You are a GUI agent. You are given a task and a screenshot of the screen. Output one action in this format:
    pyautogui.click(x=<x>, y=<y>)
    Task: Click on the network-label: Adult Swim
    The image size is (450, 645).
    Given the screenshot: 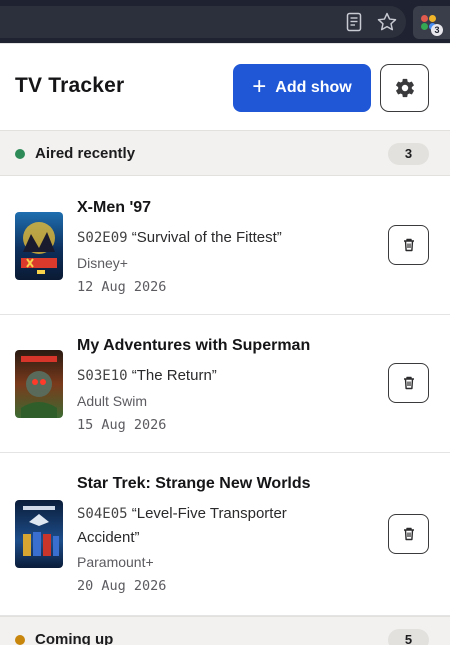 What is the action you would take?
    pyautogui.click(x=112, y=401)
    